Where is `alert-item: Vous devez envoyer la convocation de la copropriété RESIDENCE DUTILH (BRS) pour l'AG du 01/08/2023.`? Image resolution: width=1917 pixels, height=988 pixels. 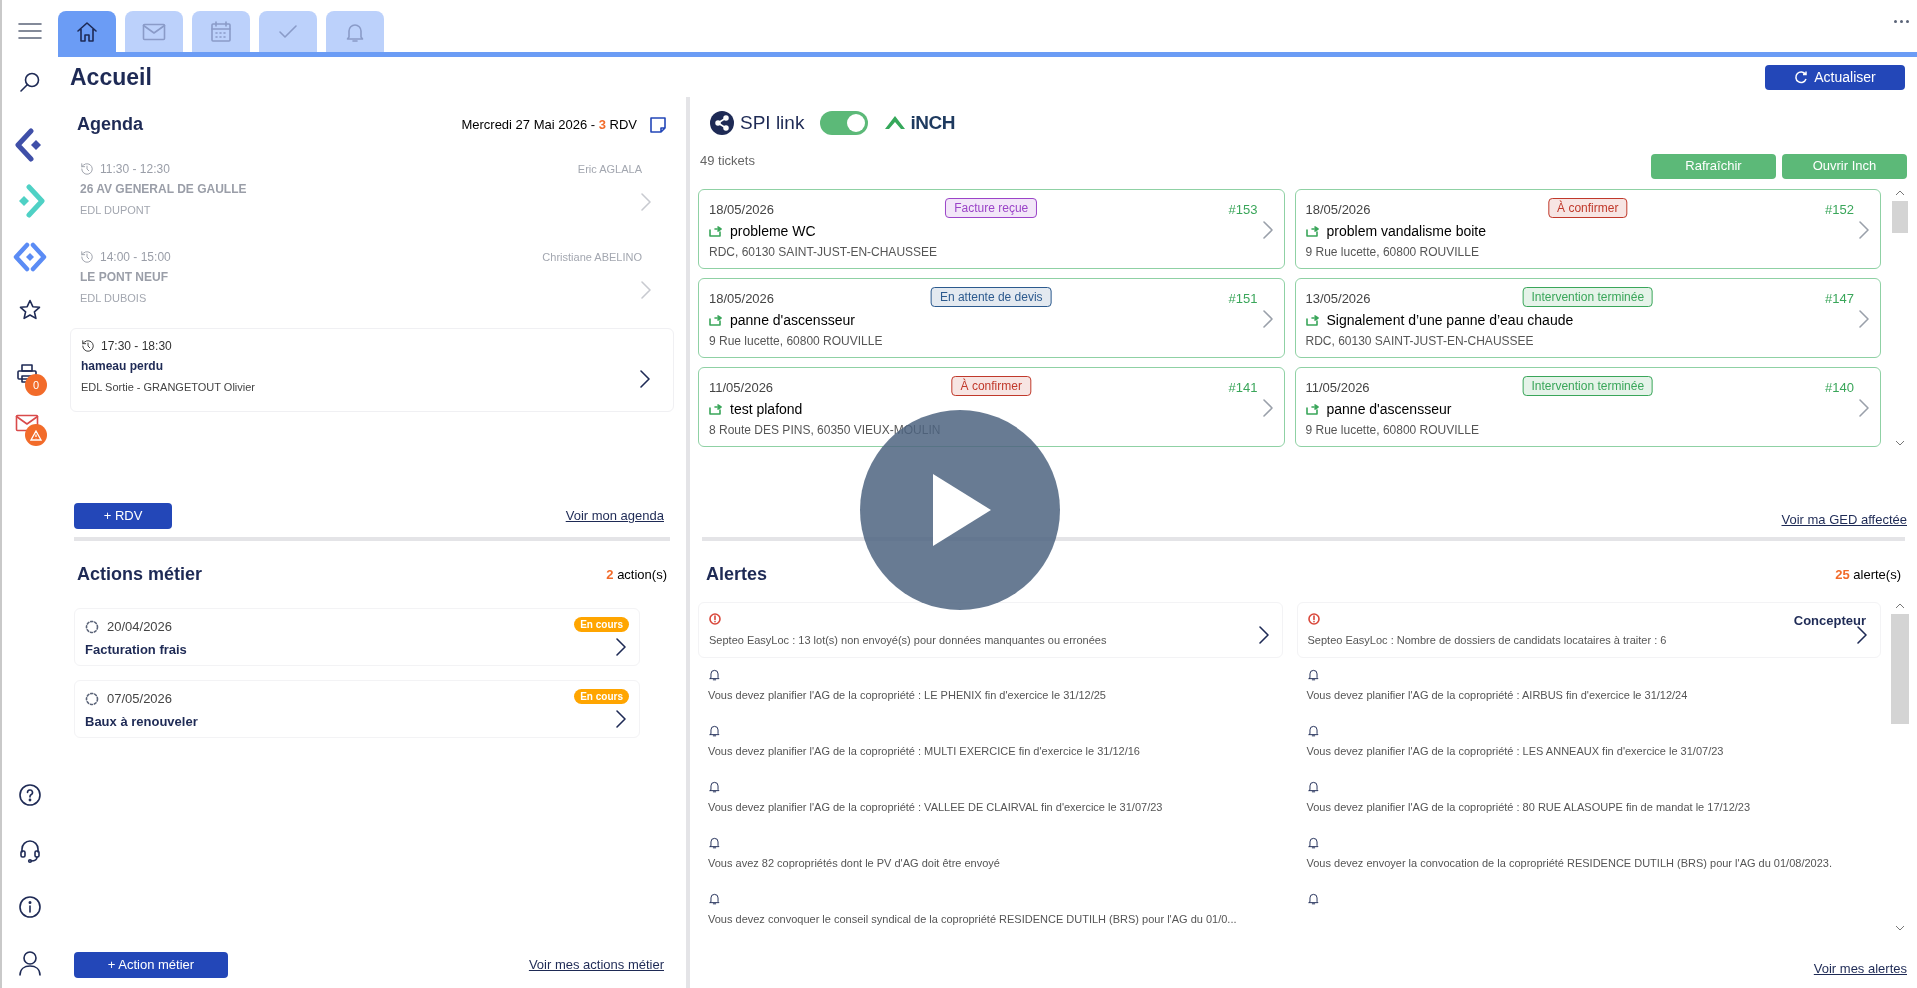
alert-item: Vous devez envoyer la convocation de la copropriété RESIDENCE DUTILH (BRS) pour l'AG du 01/08/2023. is located at coordinates (1588, 854).